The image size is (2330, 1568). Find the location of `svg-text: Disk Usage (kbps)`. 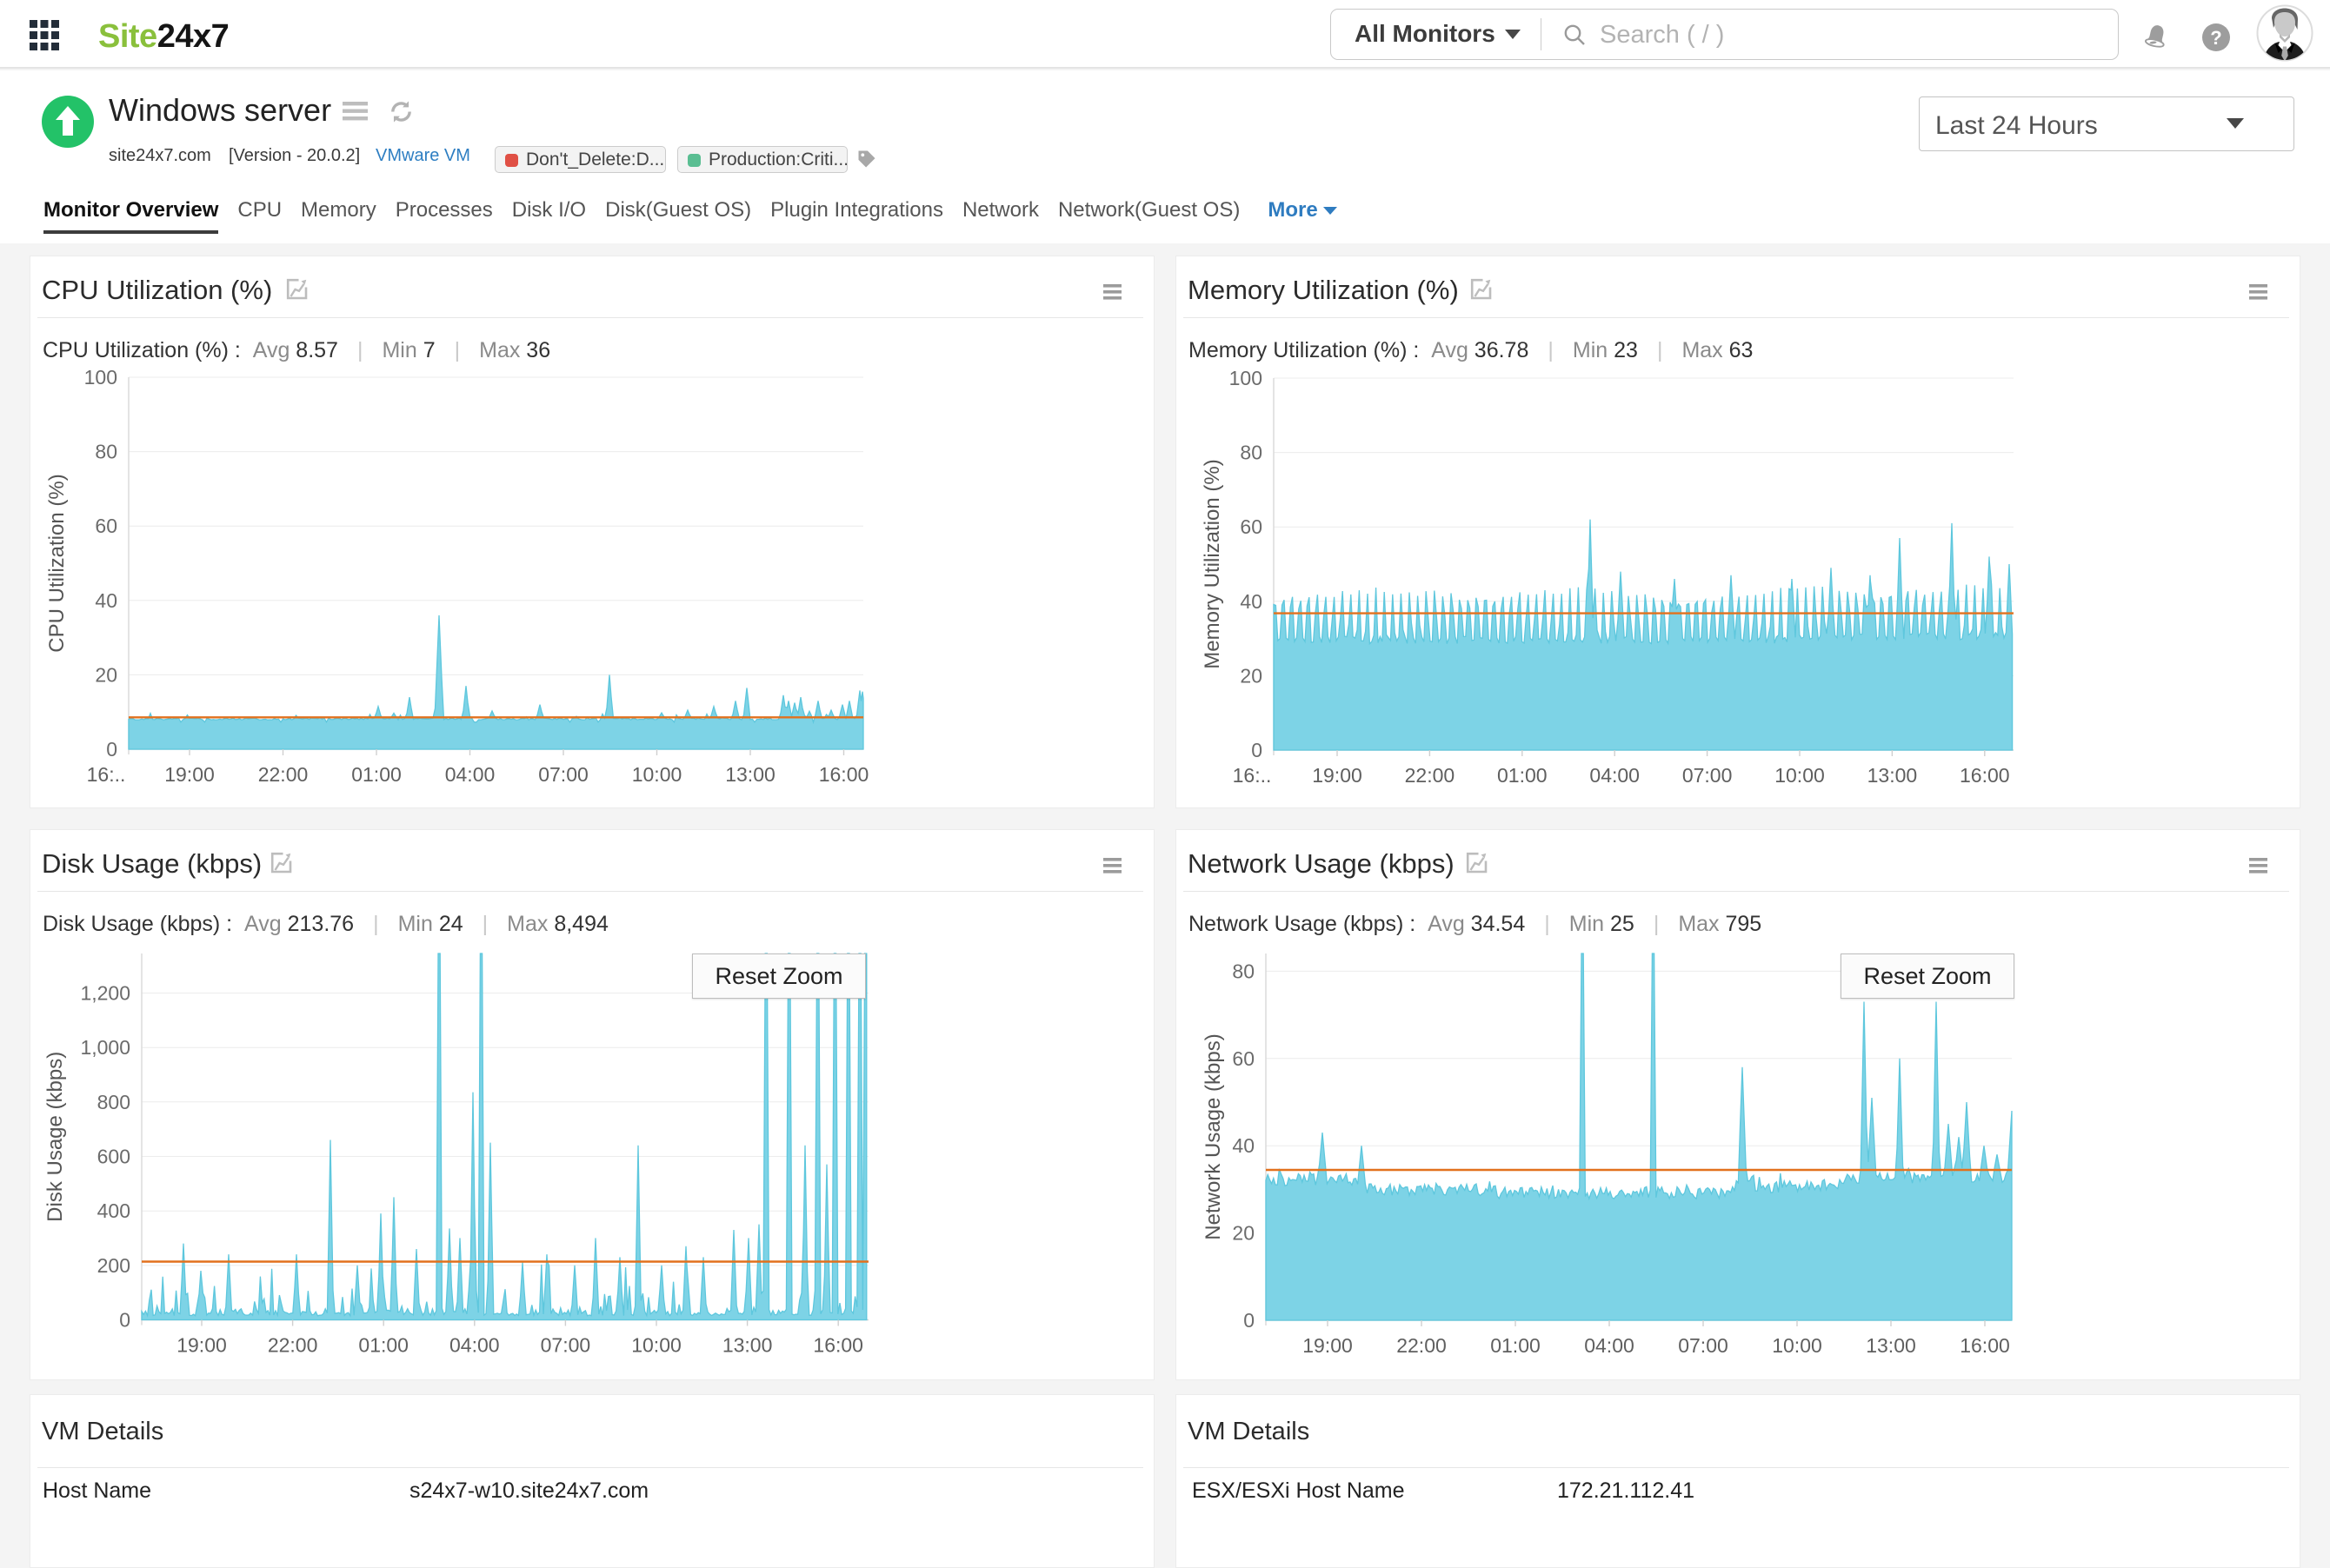

svg-text: Disk Usage (kbps) is located at coordinates (55, 1137).